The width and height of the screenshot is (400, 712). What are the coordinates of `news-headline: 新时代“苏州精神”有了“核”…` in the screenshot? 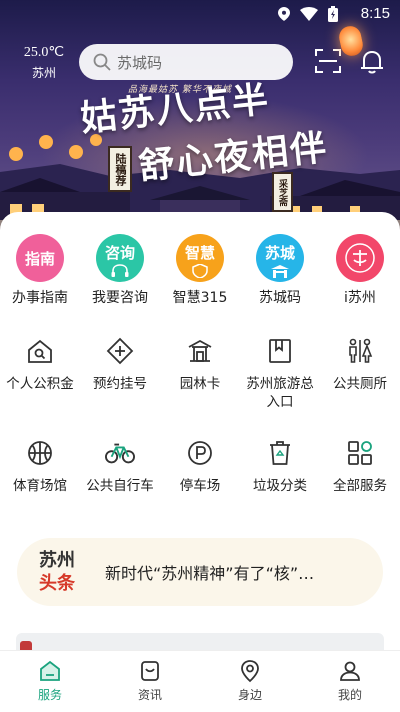 It's located at (233, 572).